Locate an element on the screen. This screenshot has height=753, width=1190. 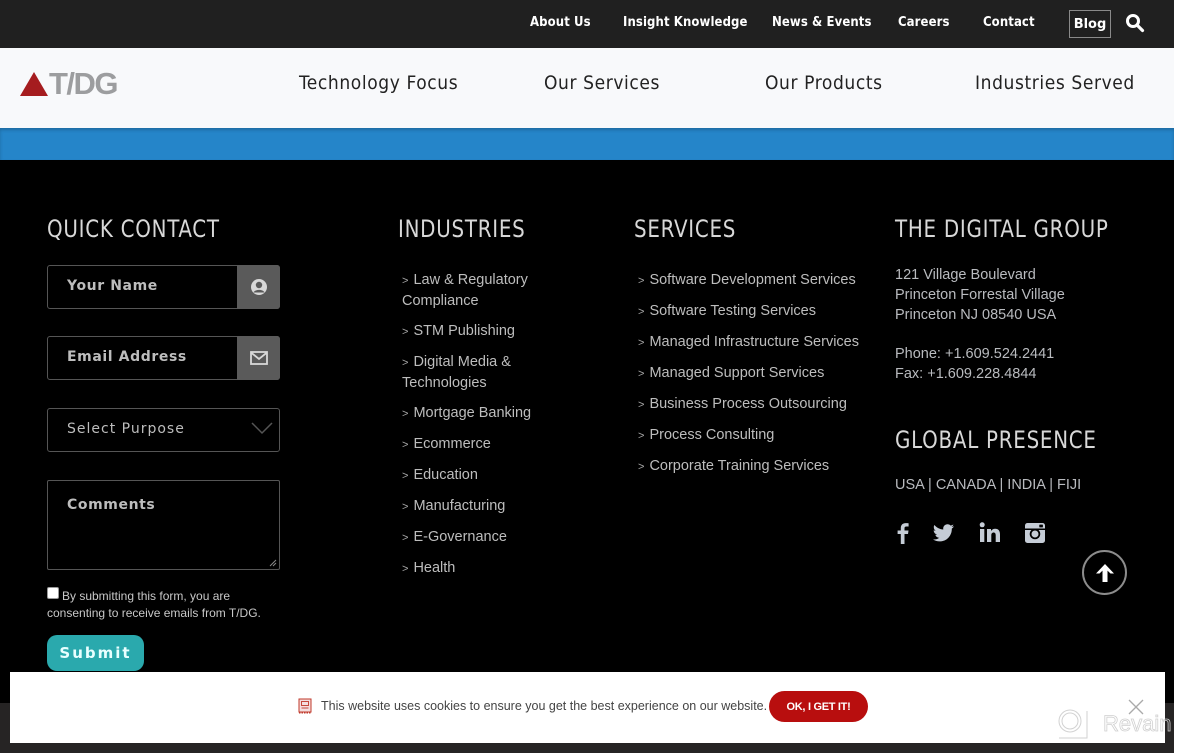
services-title: SERVICES is located at coordinates (685, 229).